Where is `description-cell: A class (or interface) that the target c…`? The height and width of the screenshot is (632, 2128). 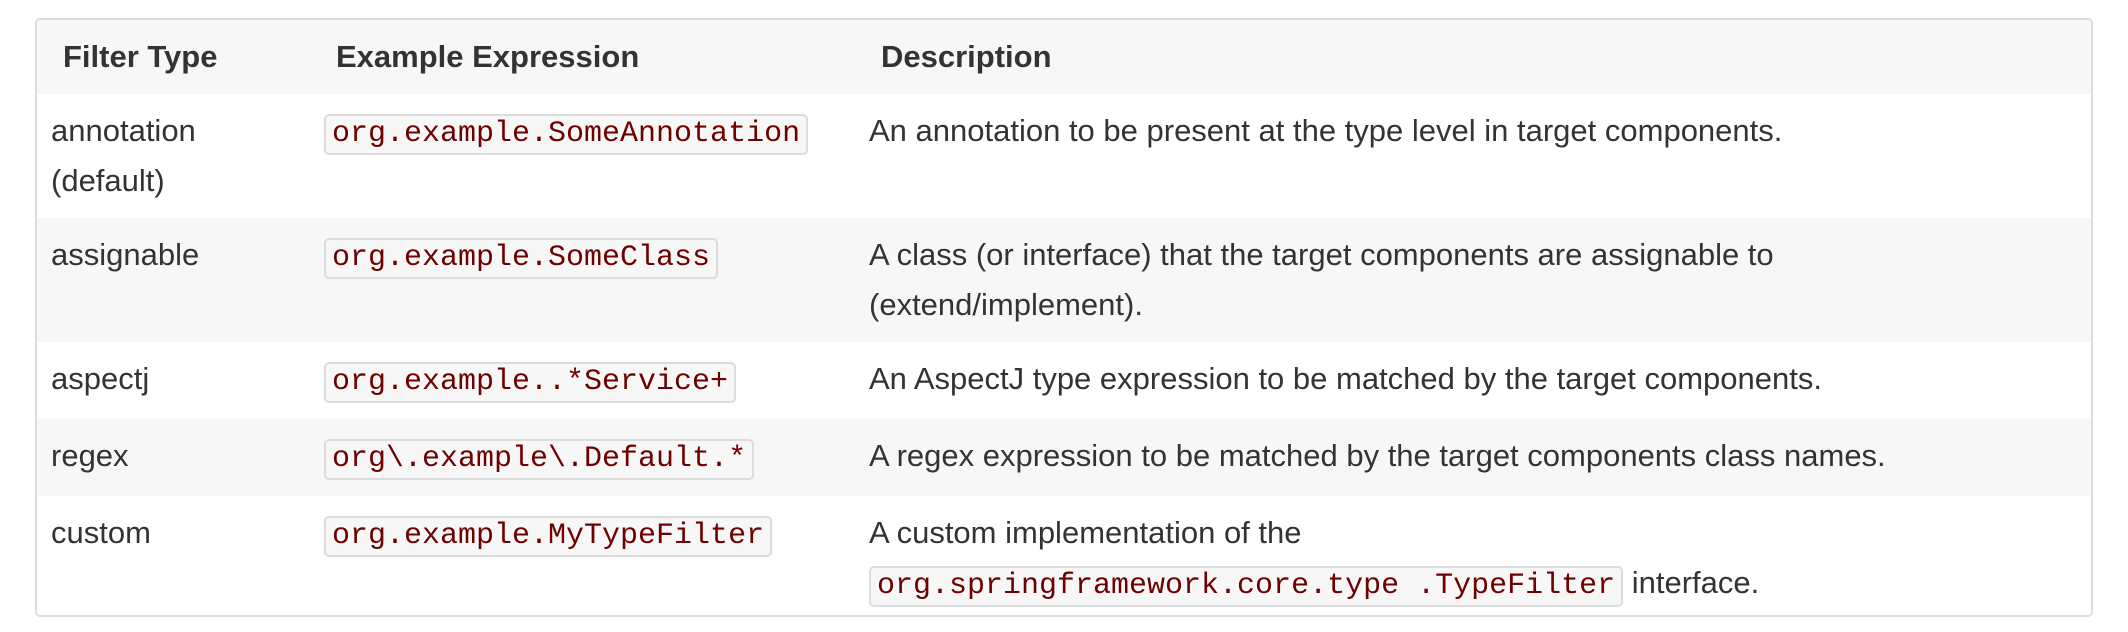
description-cell: A class (or interface) that the target c… is located at coordinates (1473, 280).